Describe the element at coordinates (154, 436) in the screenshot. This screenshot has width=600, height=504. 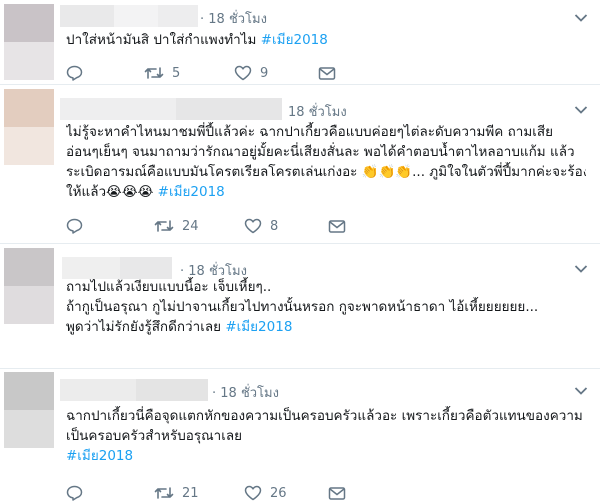
I see `tweet-text-line: เป็นครอบครัวสำหรับอรุณาเลย` at that location.